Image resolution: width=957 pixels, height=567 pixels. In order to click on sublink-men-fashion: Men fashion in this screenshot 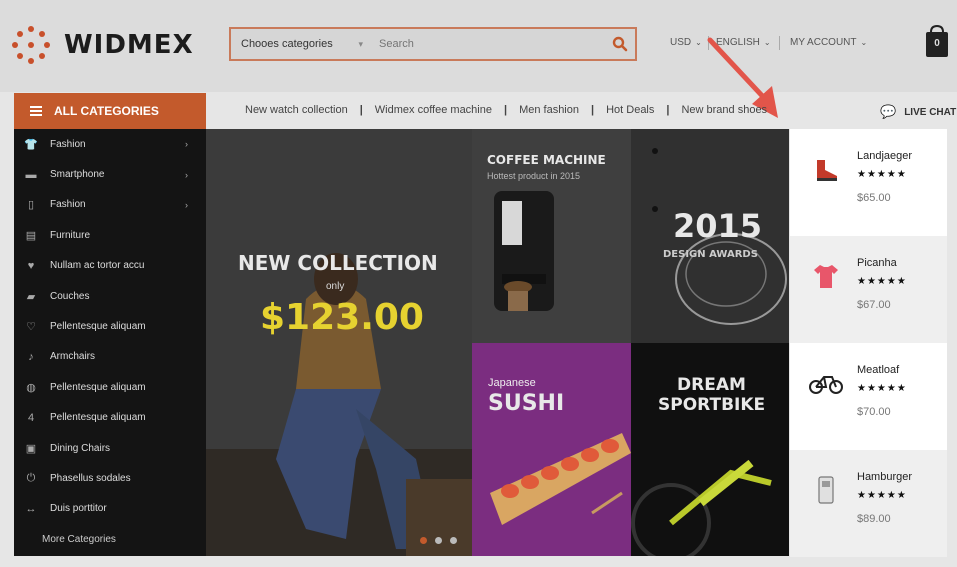, I will do `click(549, 110)`.